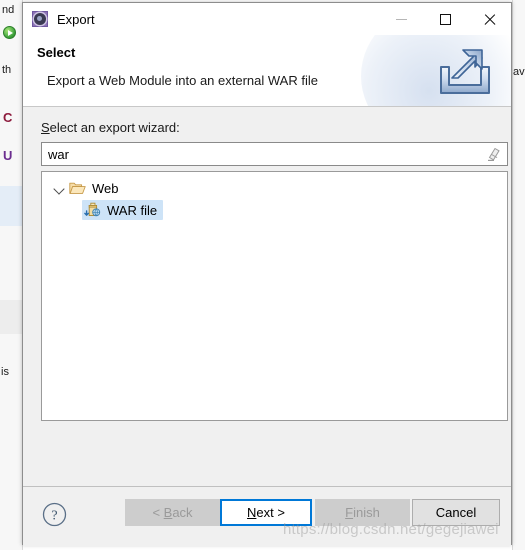 Image resolution: width=525 pixels, height=550 pixels. I want to click on close-icon, so click(489, 19).